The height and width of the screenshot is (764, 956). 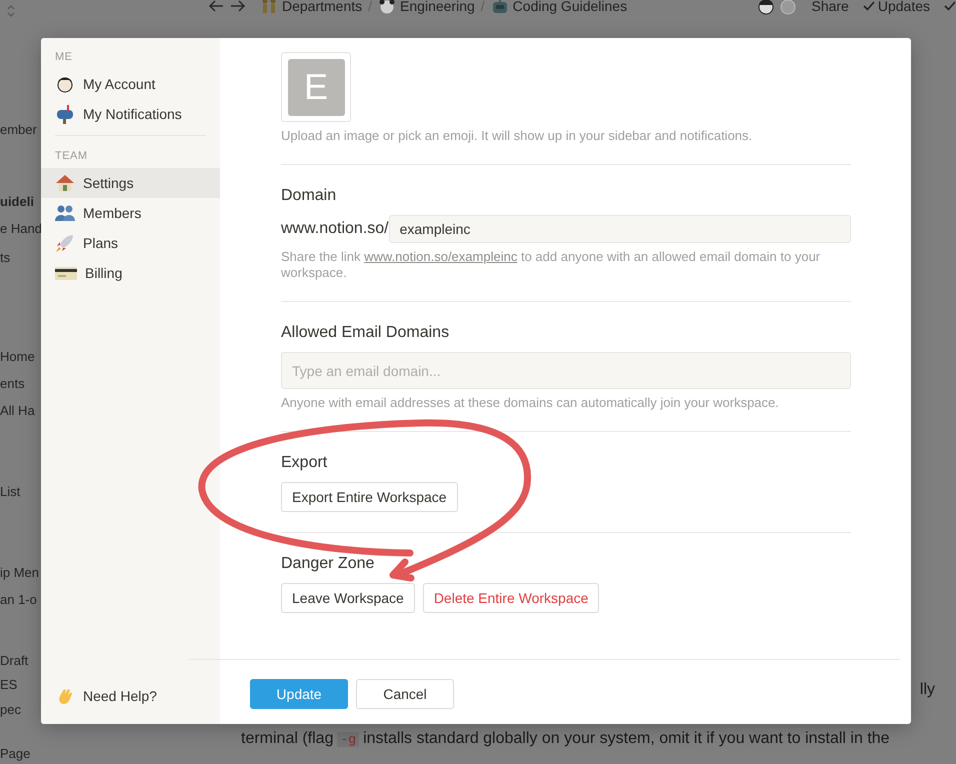 What do you see at coordinates (238, 6) in the screenshot?
I see `forward-arrow-icon` at bounding box center [238, 6].